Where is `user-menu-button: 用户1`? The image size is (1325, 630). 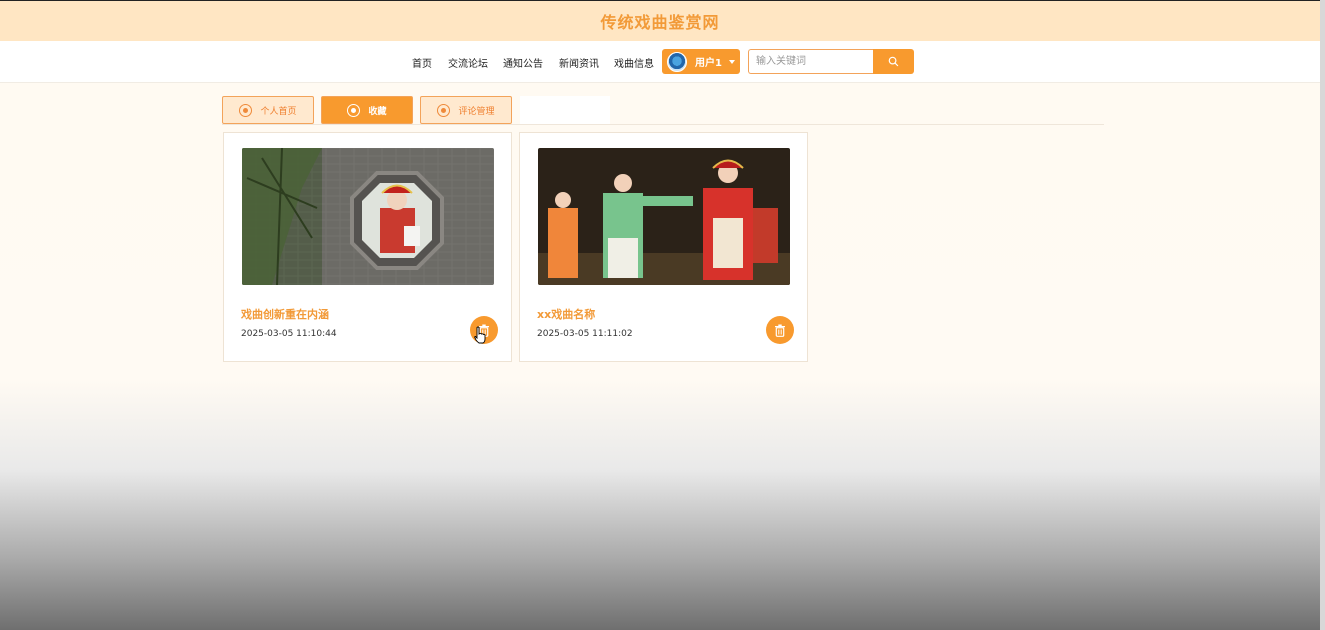 user-menu-button: 用户1 is located at coordinates (701, 61).